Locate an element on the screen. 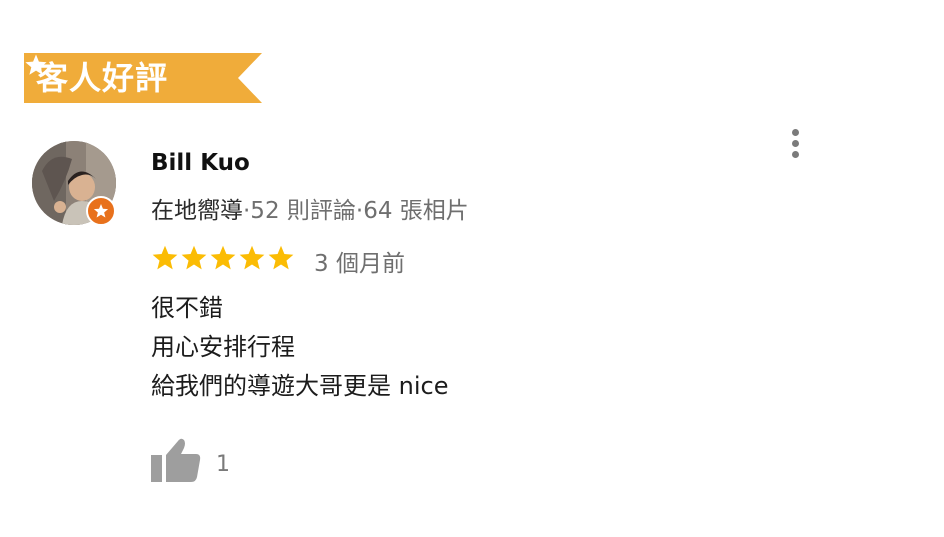 This screenshot has height=537, width=944. reviewer-name: Bill Kuo is located at coordinates (200, 163).